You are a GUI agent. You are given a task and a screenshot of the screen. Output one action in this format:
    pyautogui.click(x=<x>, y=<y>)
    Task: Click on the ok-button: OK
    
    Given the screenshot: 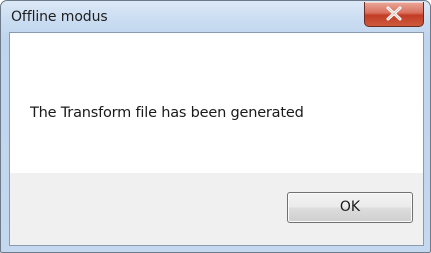 What is the action you would take?
    pyautogui.click(x=350, y=207)
    